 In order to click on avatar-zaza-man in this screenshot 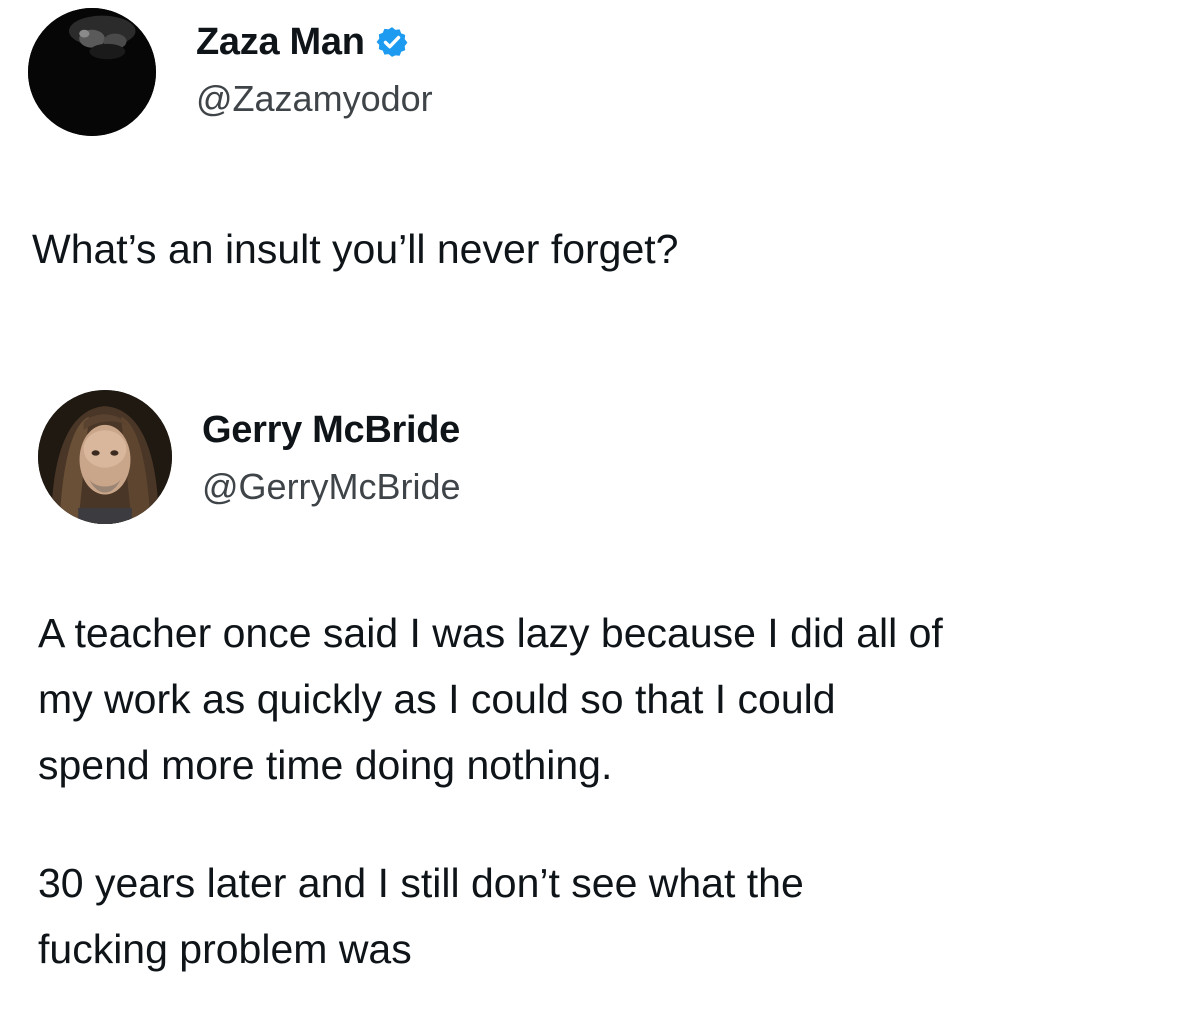, I will do `click(92, 72)`.